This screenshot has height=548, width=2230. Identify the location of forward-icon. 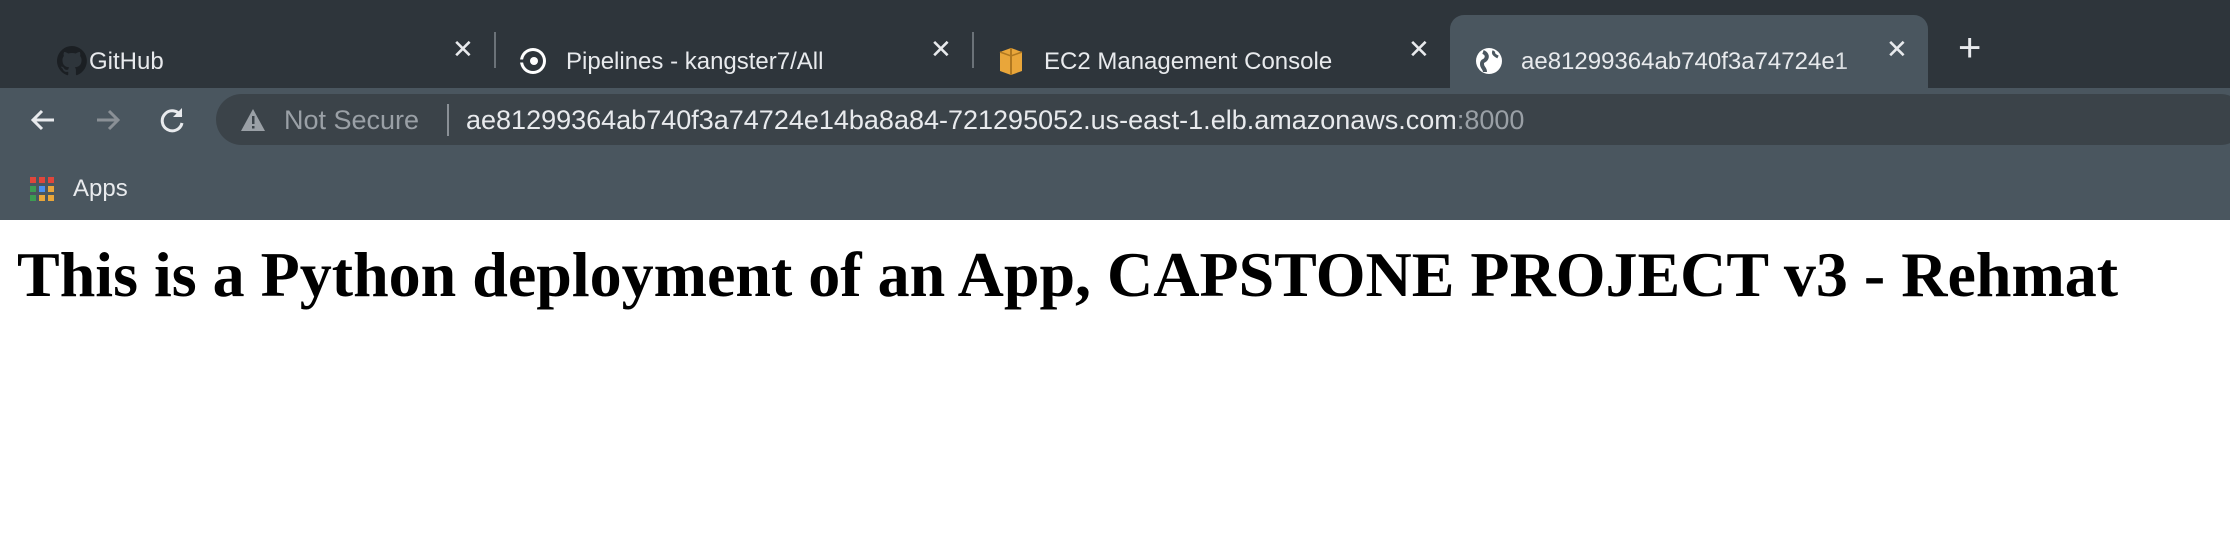
(107, 120).